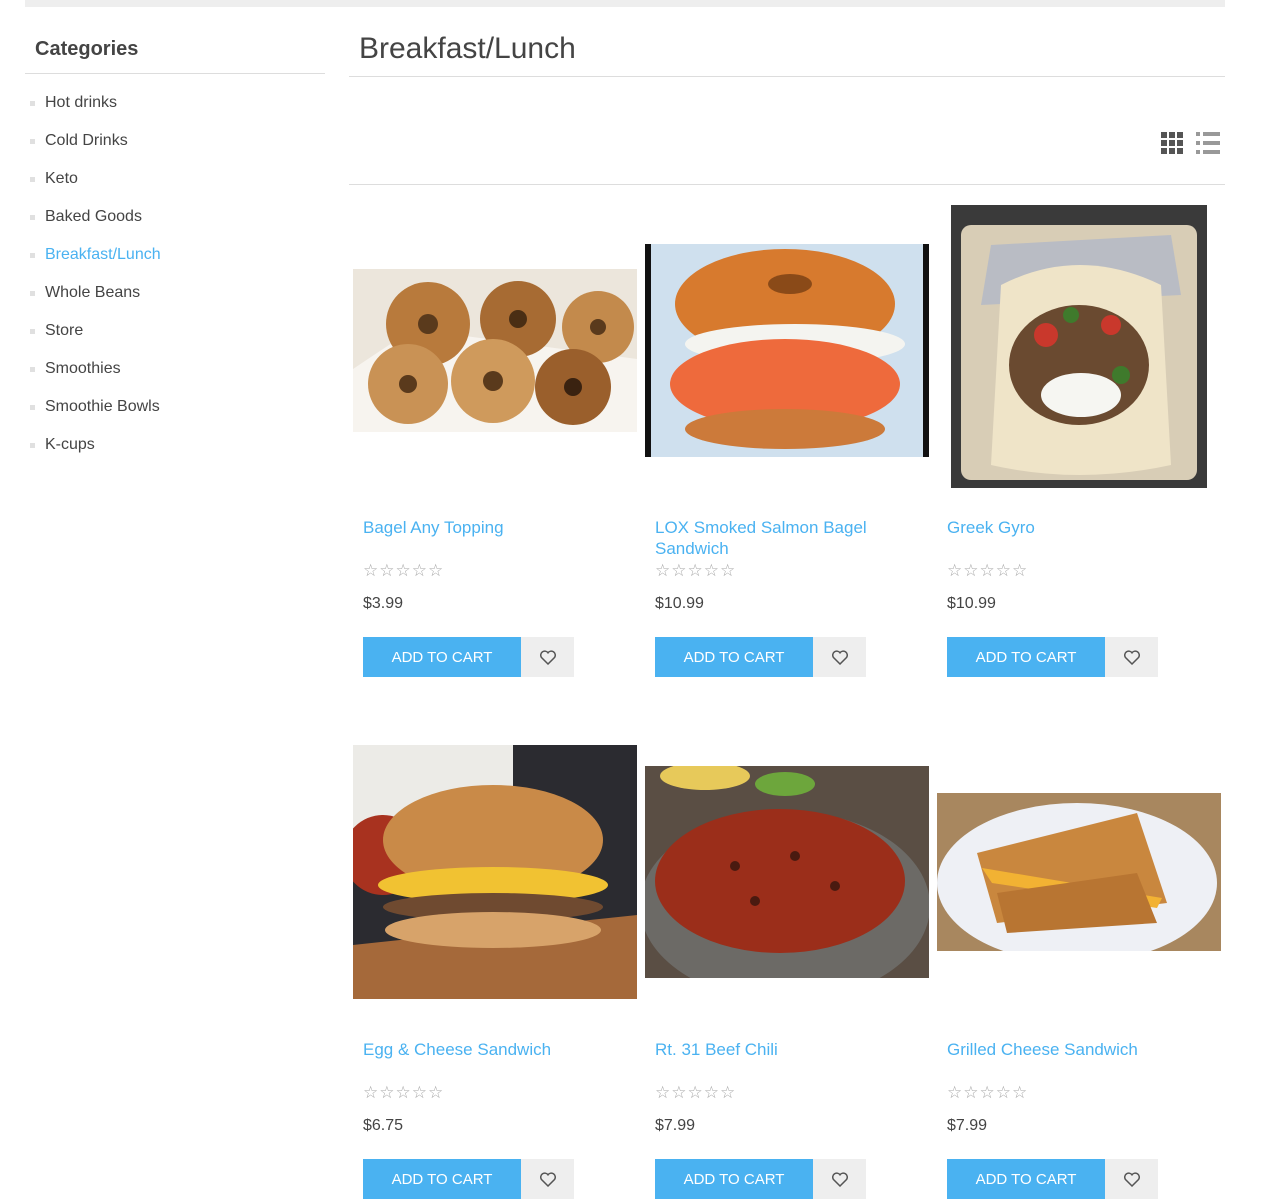  What do you see at coordinates (787, 131) in the screenshot?
I see `view-toolbar` at bounding box center [787, 131].